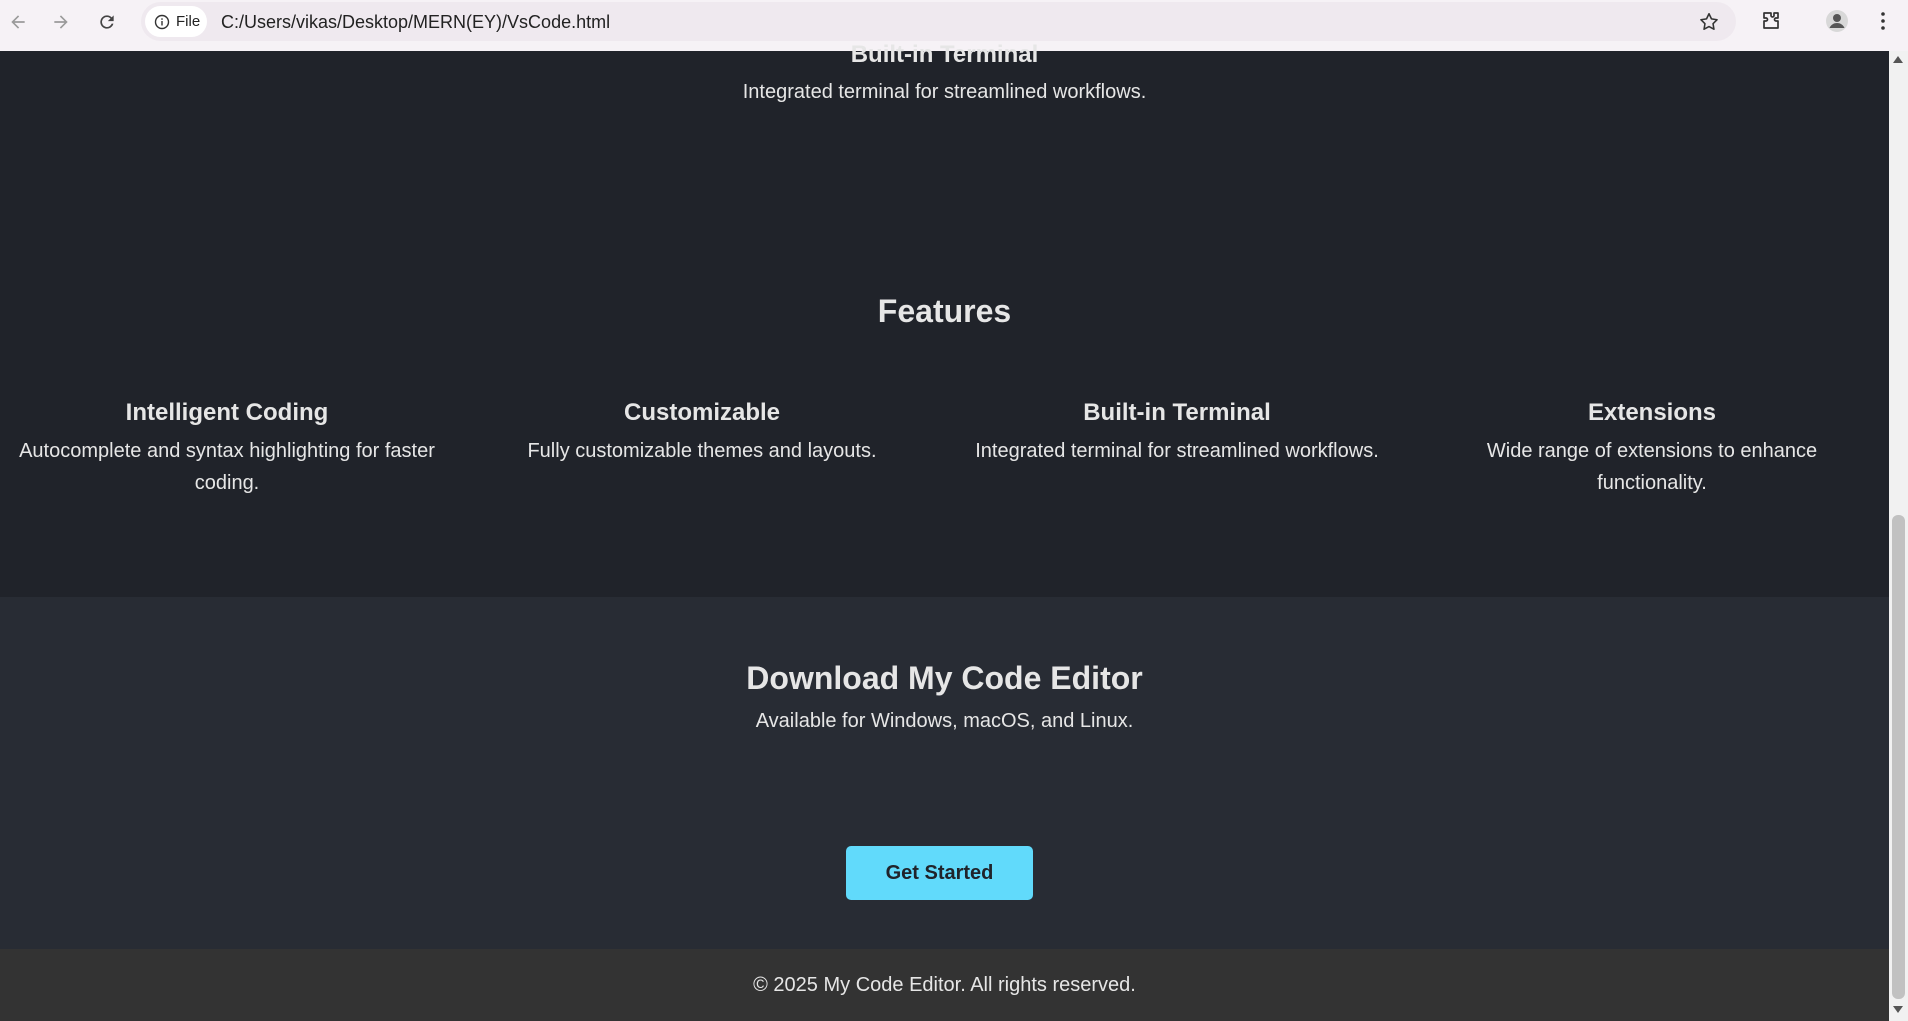 The width and height of the screenshot is (1908, 1021). Describe the element at coordinates (1898, 59) in the screenshot. I see `scroll-up-arrow-icon` at that location.